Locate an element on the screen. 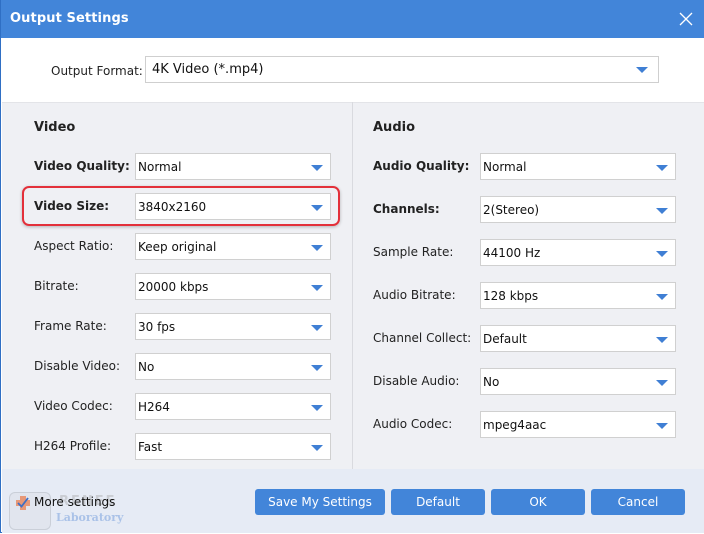 The width and height of the screenshot is (704, 534). dialog-title: Output Settings is located at coordinates (69, 18).